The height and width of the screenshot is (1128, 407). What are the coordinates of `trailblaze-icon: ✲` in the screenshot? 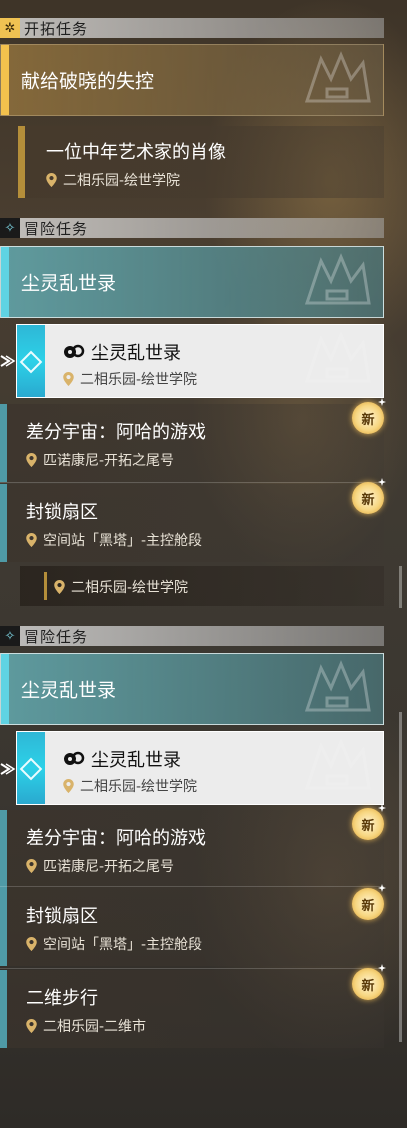 It's located at (10, 28).